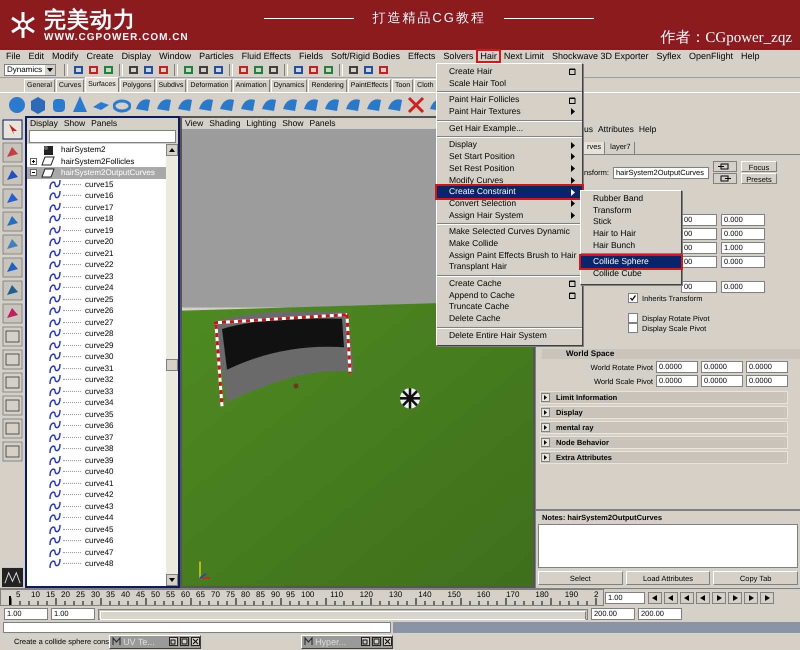 This screenshot has height=650, width=800. What do you see at coordinates (96, 356) in the screenshot?
I see `outliner-row: curve30` at bounding box center [96, 356].